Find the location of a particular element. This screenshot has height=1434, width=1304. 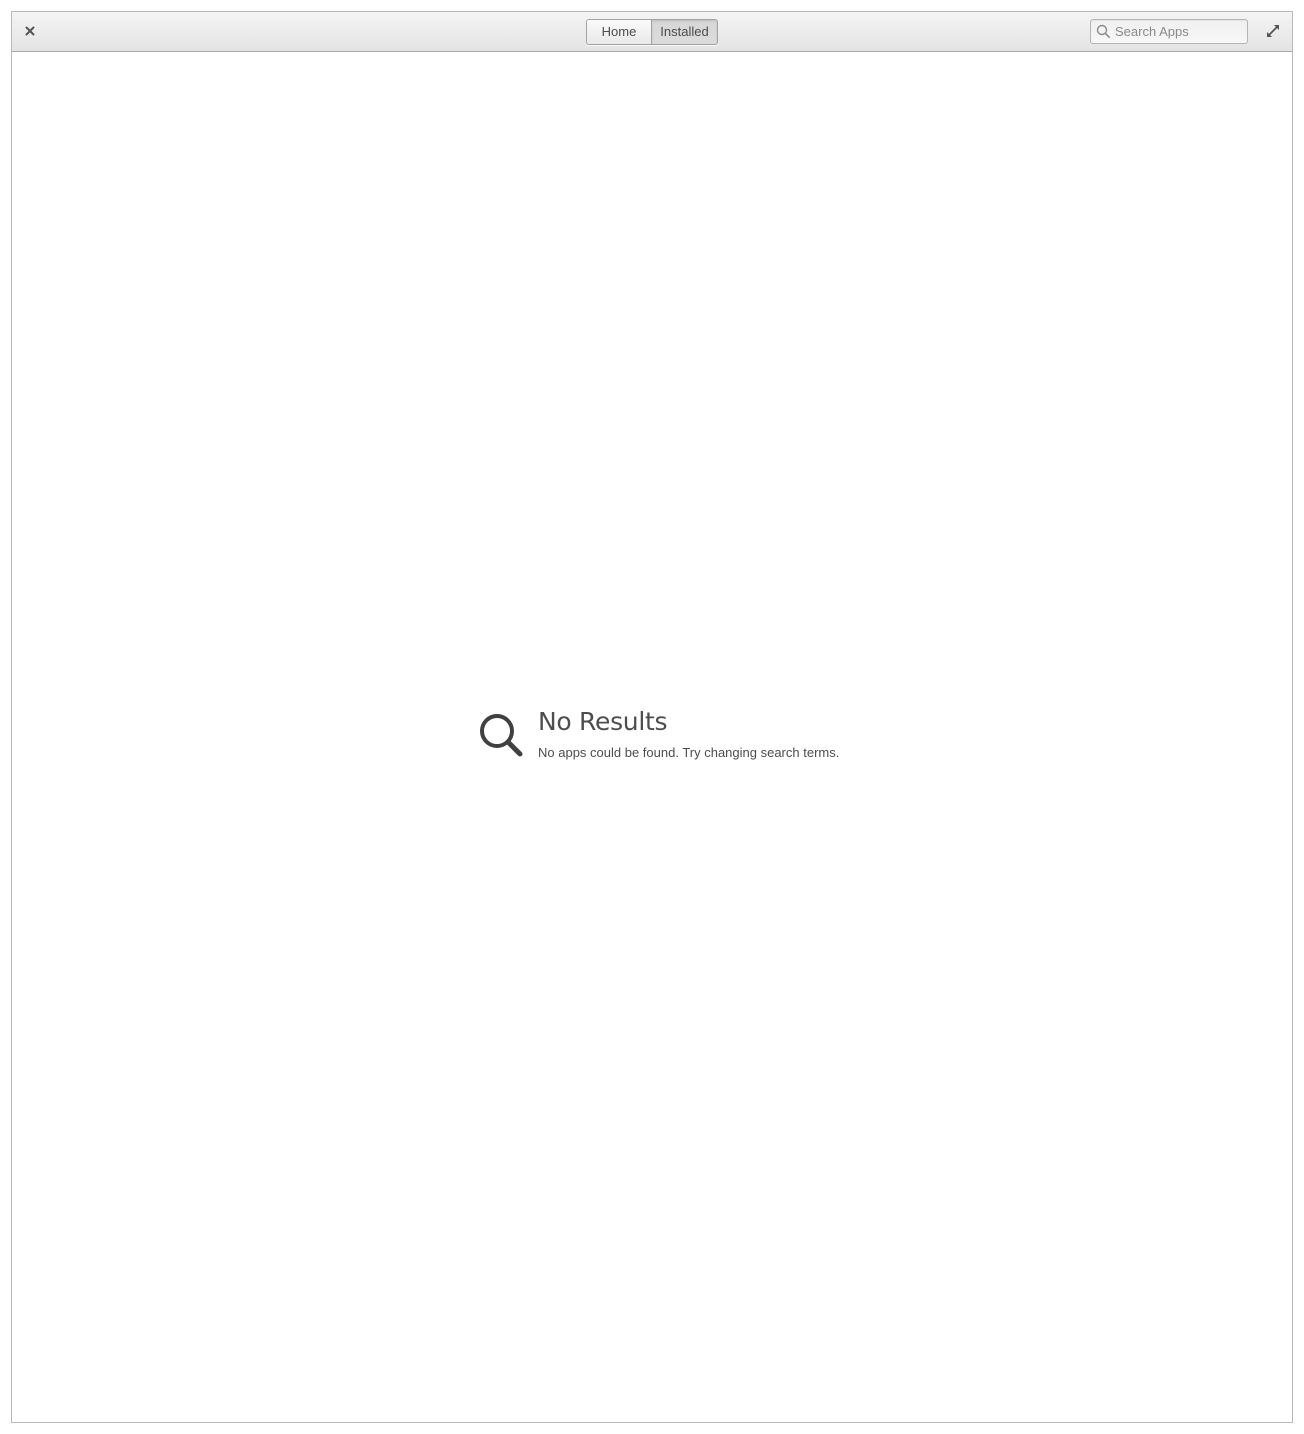

fullscreen-button is located at coordinates (1273, 31).